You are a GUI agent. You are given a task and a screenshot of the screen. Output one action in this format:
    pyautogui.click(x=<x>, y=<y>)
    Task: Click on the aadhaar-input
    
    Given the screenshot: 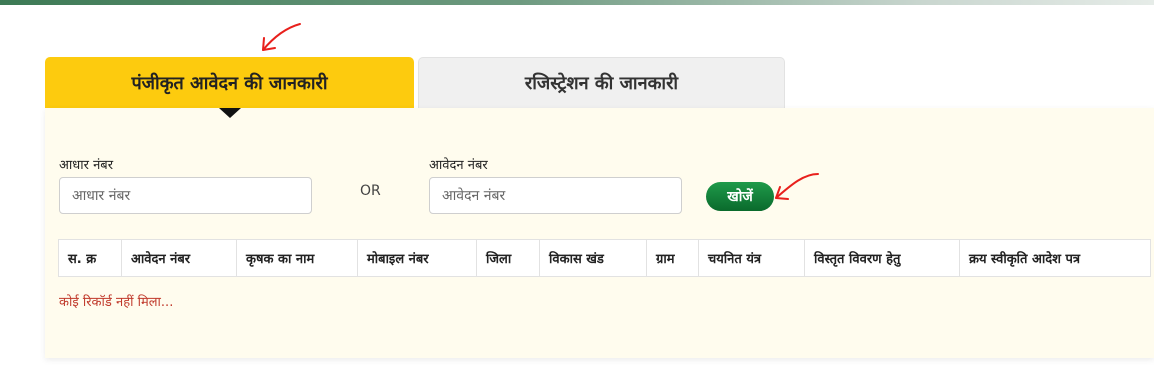 What is the action you would take?
    pyautogui.click(x=185, y=195)
    